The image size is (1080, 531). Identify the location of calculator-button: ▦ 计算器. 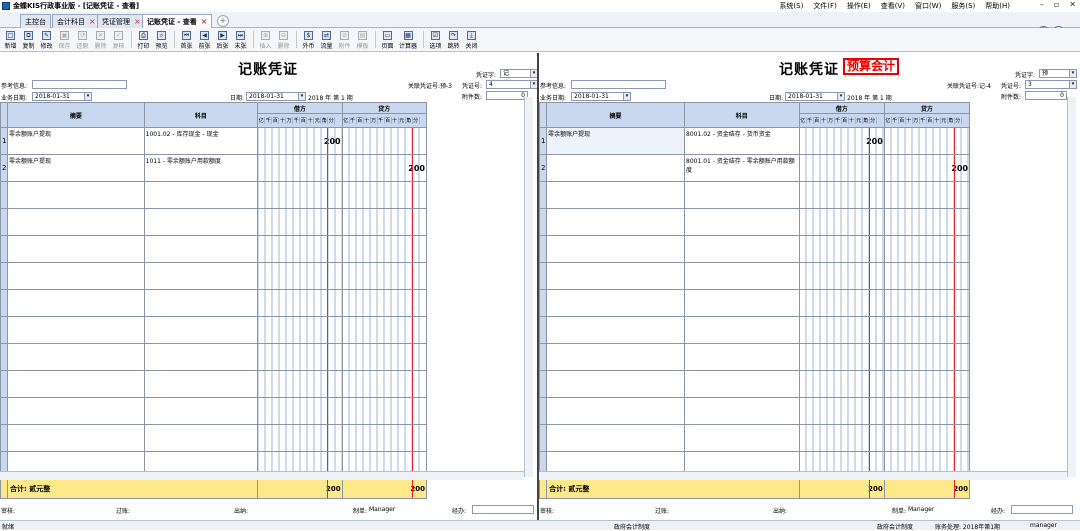
(408, 39).